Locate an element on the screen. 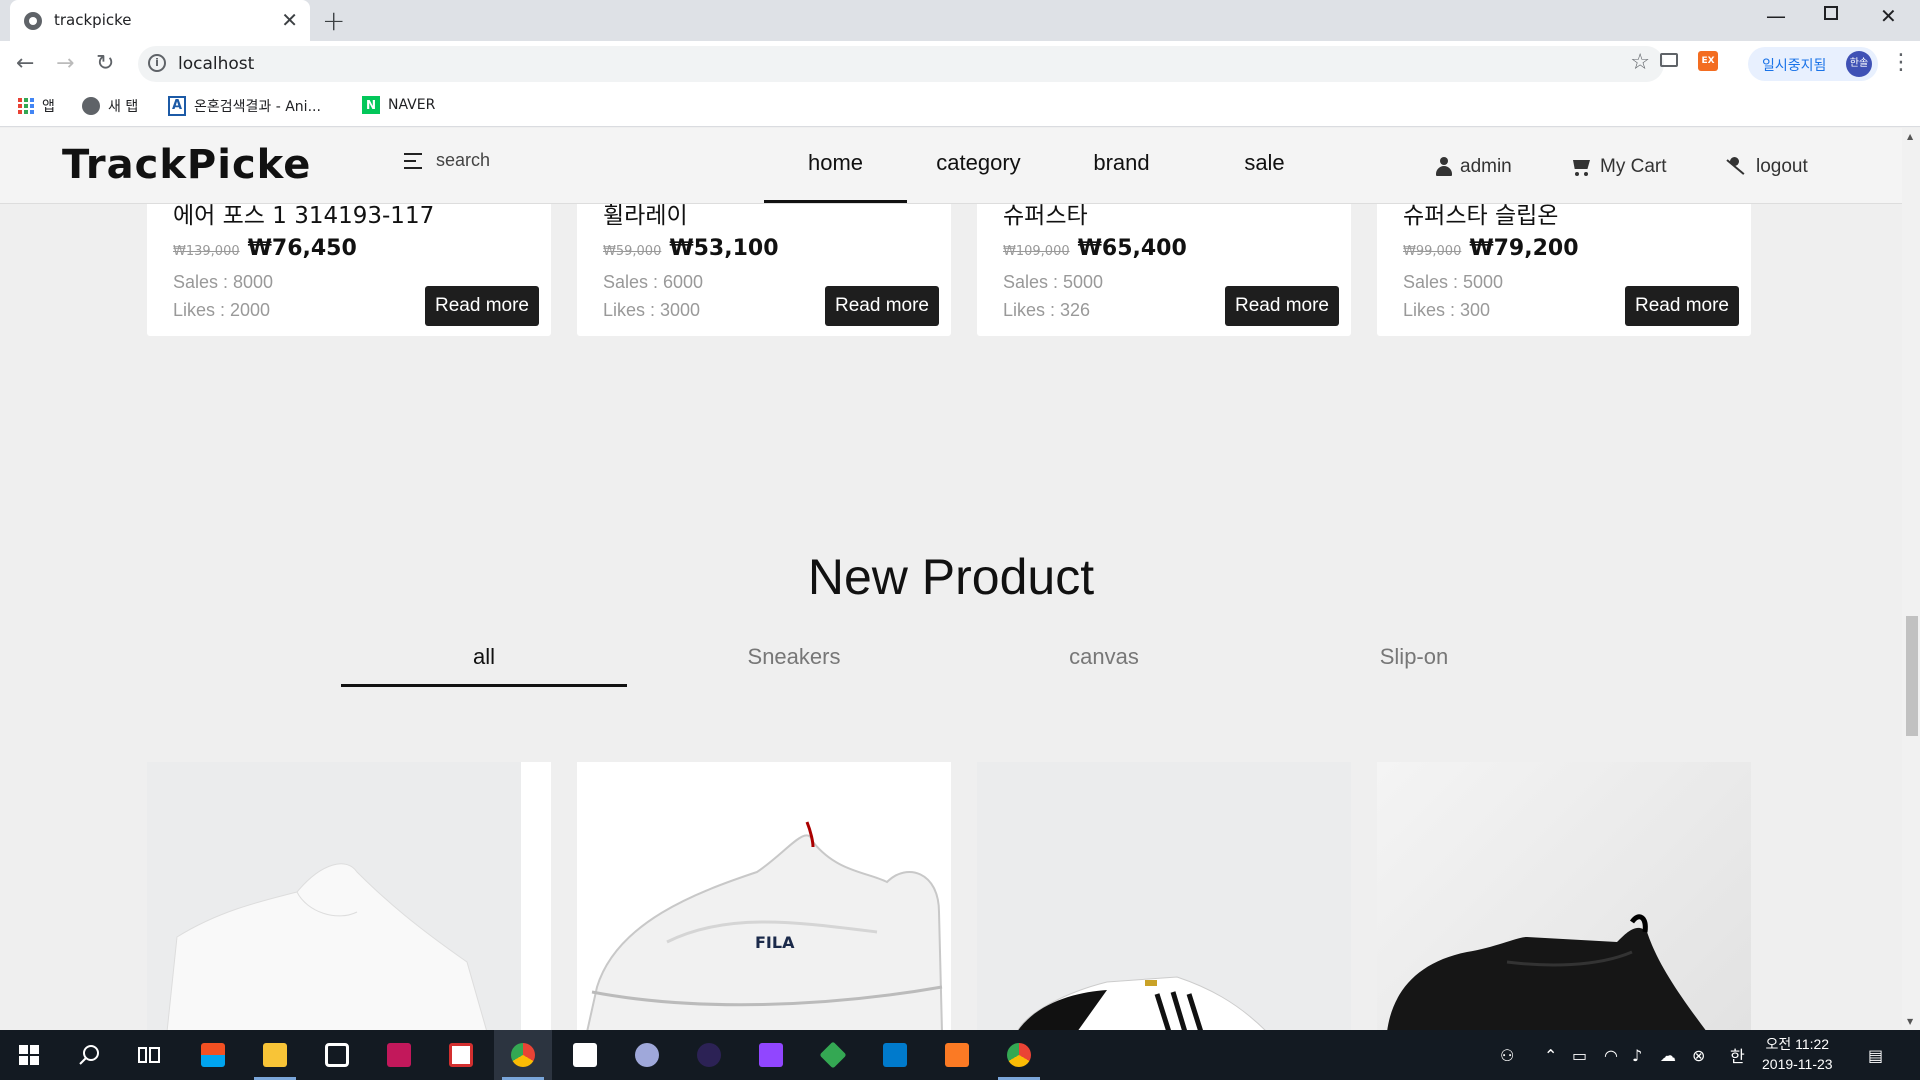 This screenshot has height=1080, width=1920. taskbar-app-sync is located at coordinates (337, 1055).